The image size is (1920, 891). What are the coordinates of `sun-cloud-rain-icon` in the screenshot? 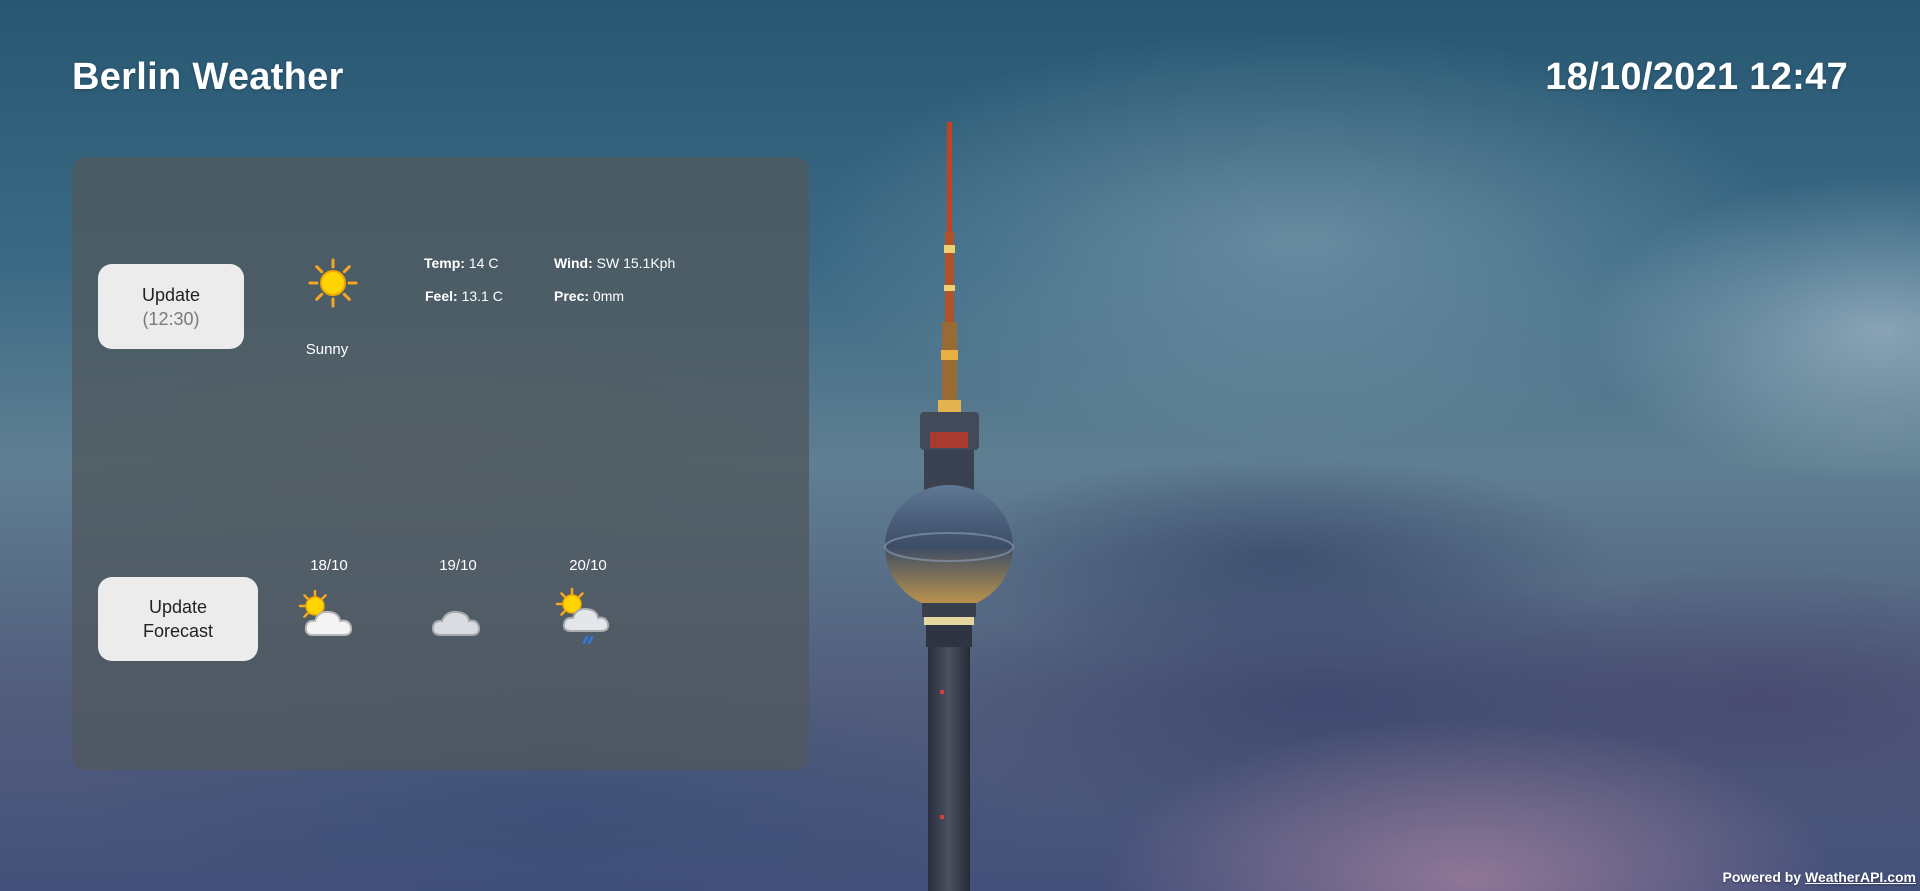 It's located at (582, 616).